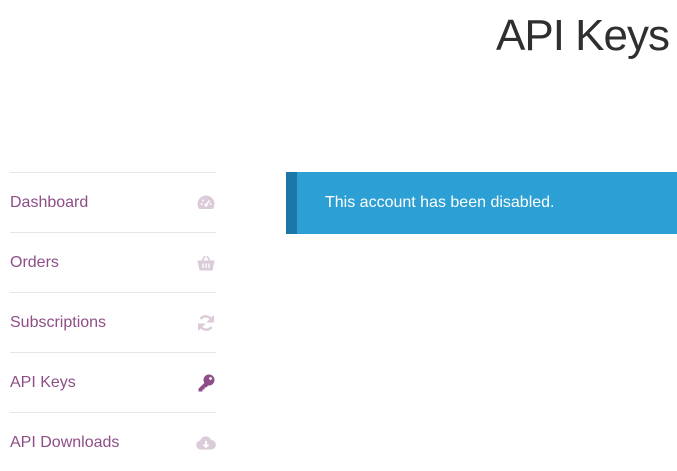 The height and width of the screenshot is (471, 677). Describe the element at coordinates (206, 443) in the screenshot. I see `cloud-download-icon` at that location.